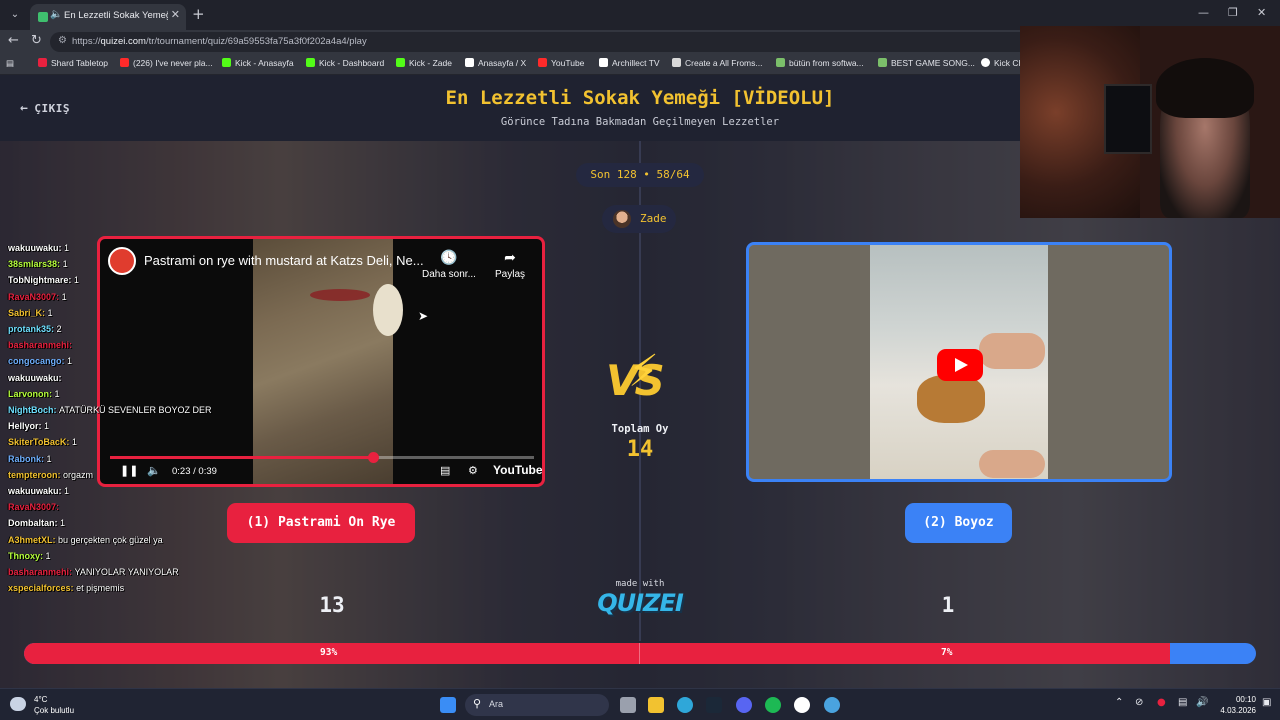  What do you see at coordinates (10, 63) in the screenshot?
I see `bookmarks-icon: ▤` at bounding box center [10, 63].